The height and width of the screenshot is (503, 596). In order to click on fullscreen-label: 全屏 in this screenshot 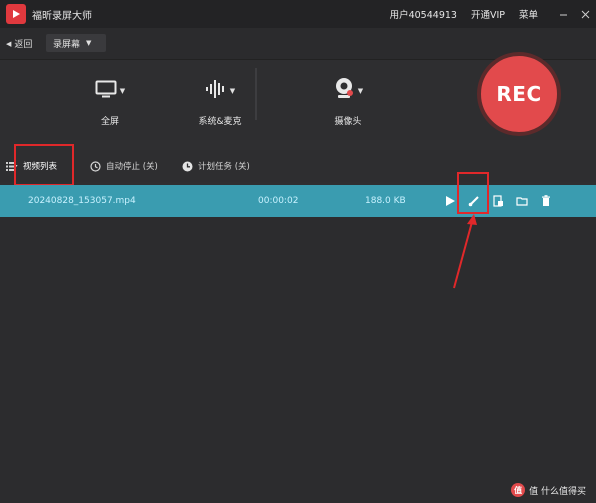, I will do `click(109, 122)`.